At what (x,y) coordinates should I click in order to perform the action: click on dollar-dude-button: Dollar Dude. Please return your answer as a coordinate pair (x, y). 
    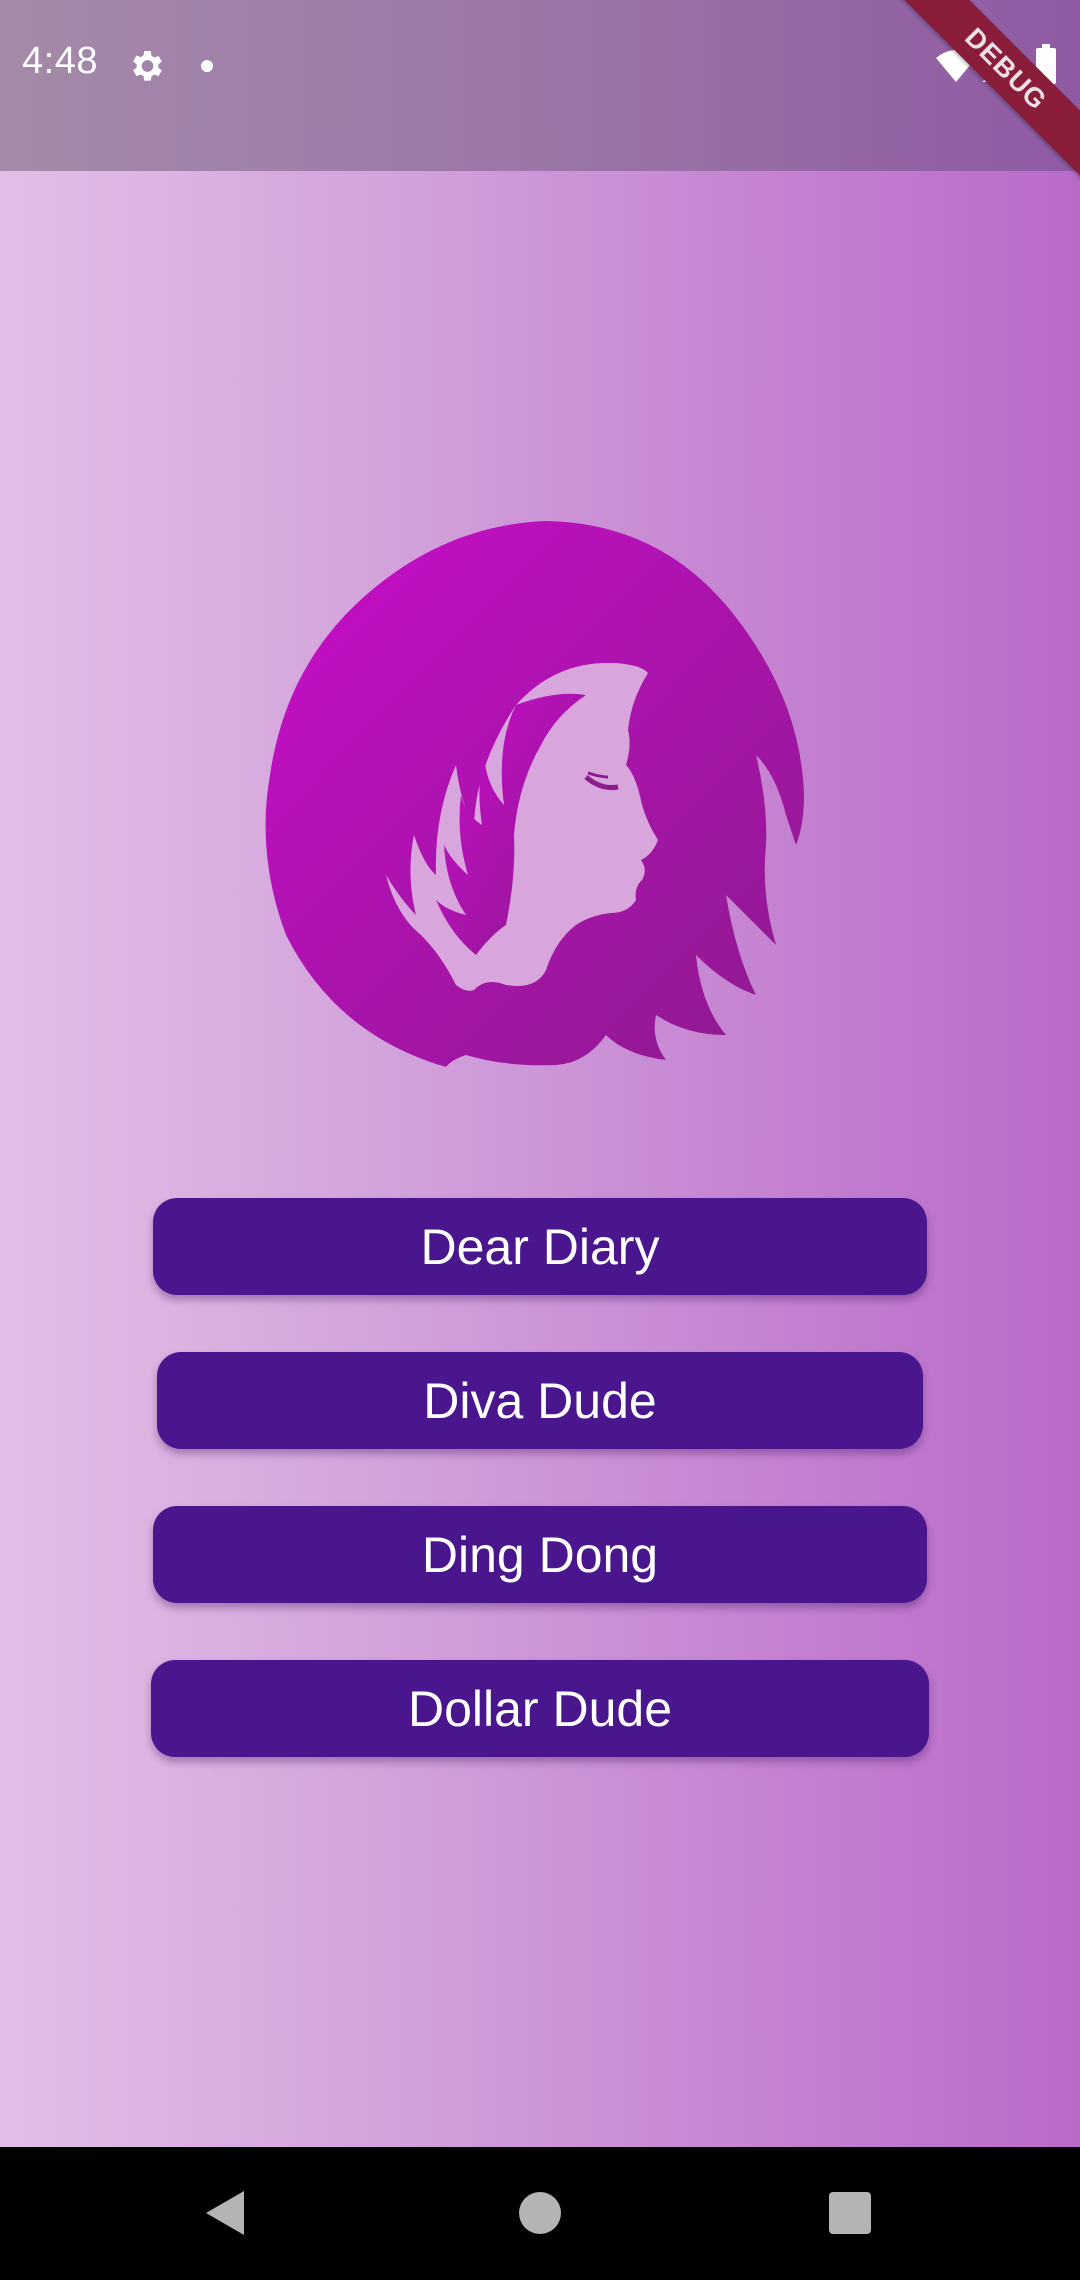
    Looking at the image, I should click on (540, 1708).